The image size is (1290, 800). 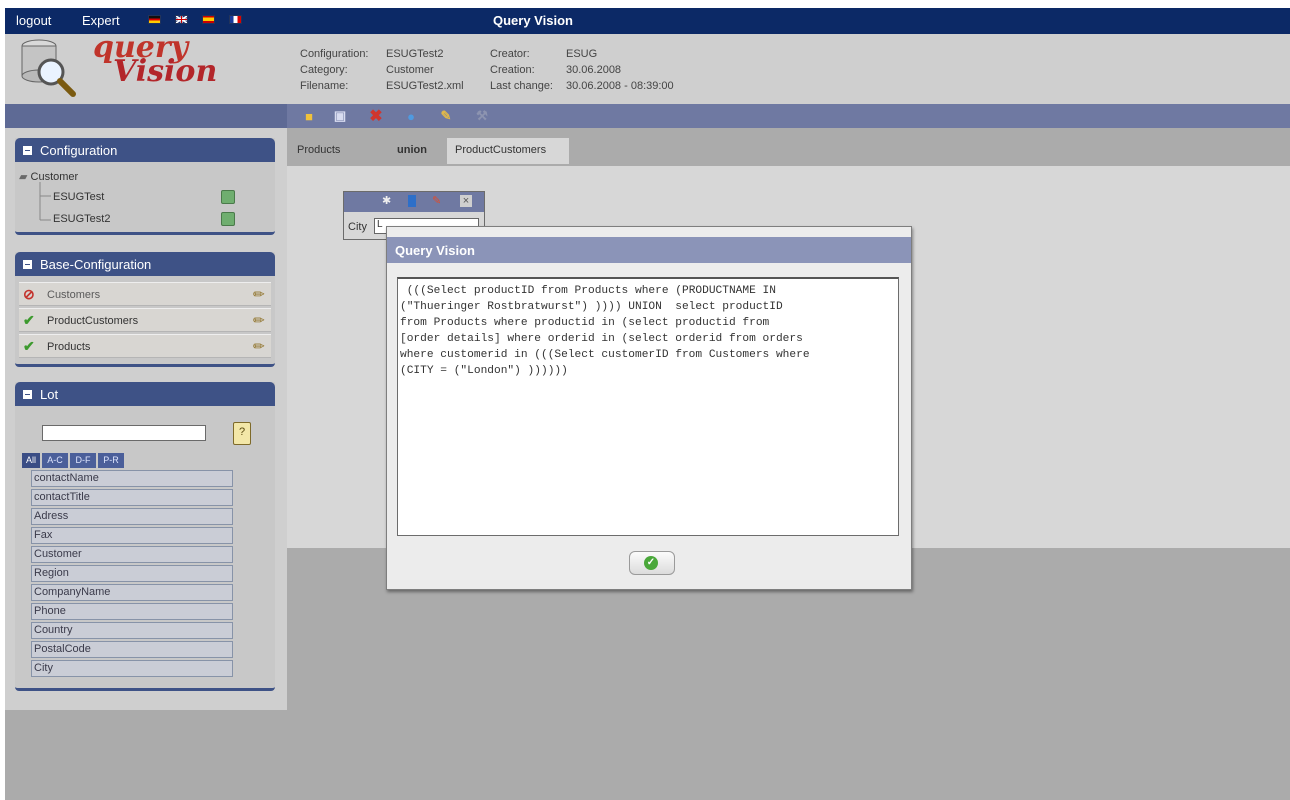 What do you see at coordinates (79, 150) in the screenshot?
I see `configuration-panel-title: Configuration` at bounding box center [79, 150].